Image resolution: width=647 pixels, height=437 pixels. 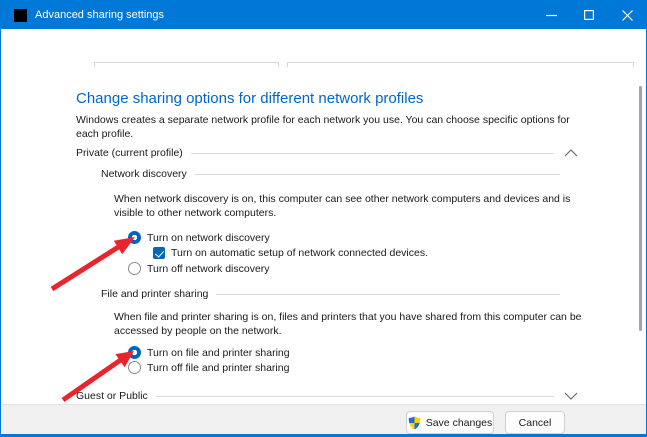 I want to click on checkbox-checked-icon, so click(x=159, y=253).